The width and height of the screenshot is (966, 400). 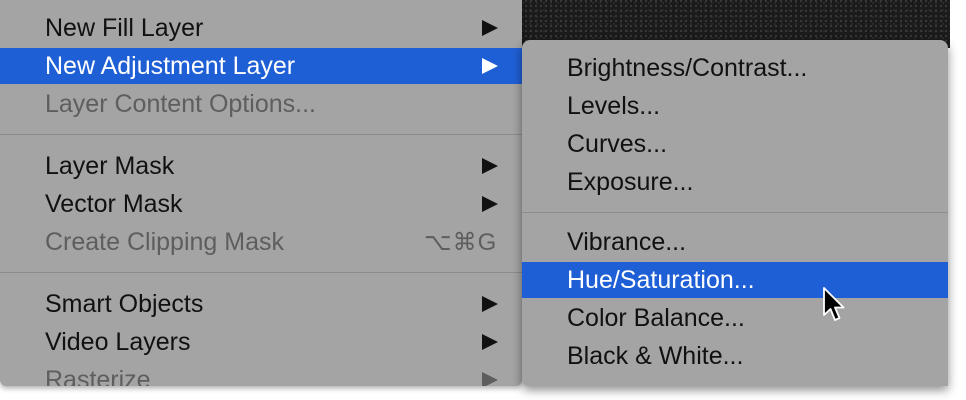 What do you see at coordinates (461, 242) in the screenshot?
I see `keyboard-shortcut: ⌥⌘G` at bounding box center [461, 242].